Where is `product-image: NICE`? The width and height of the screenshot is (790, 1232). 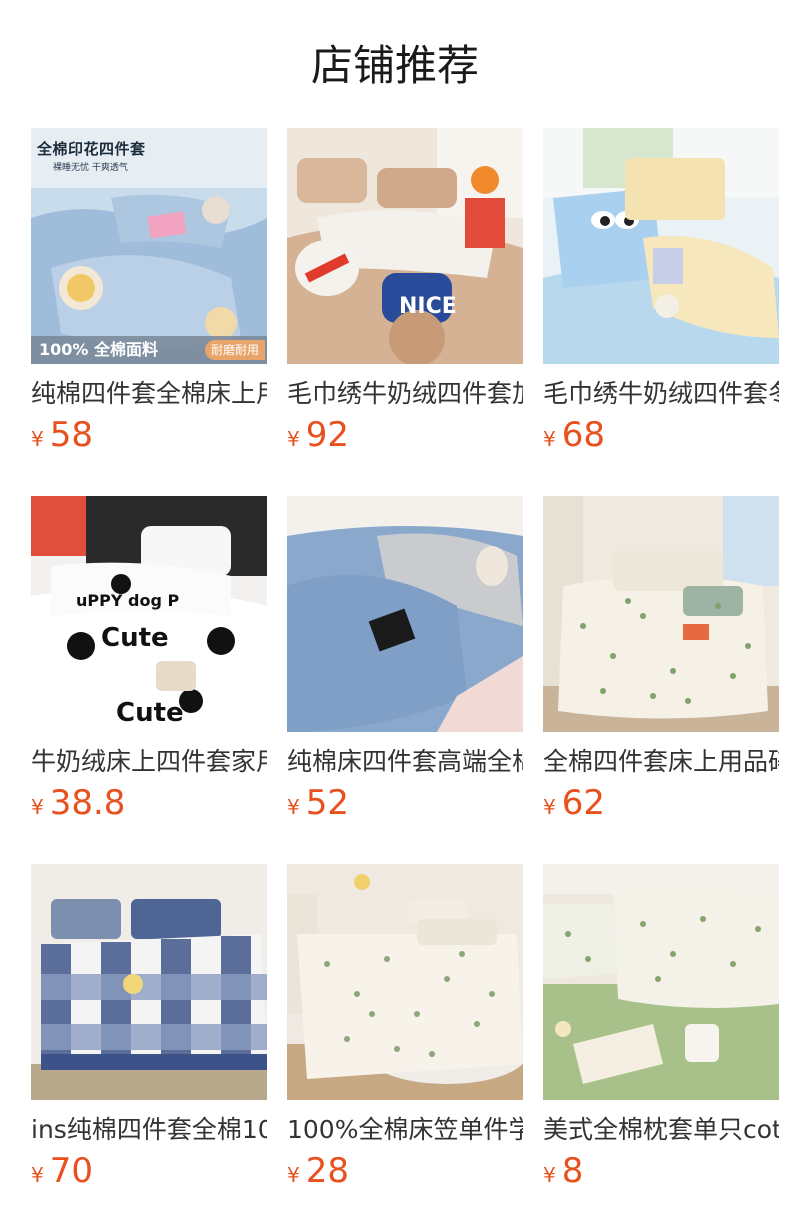
product-image: NICE is located at coordinates (405, 246).